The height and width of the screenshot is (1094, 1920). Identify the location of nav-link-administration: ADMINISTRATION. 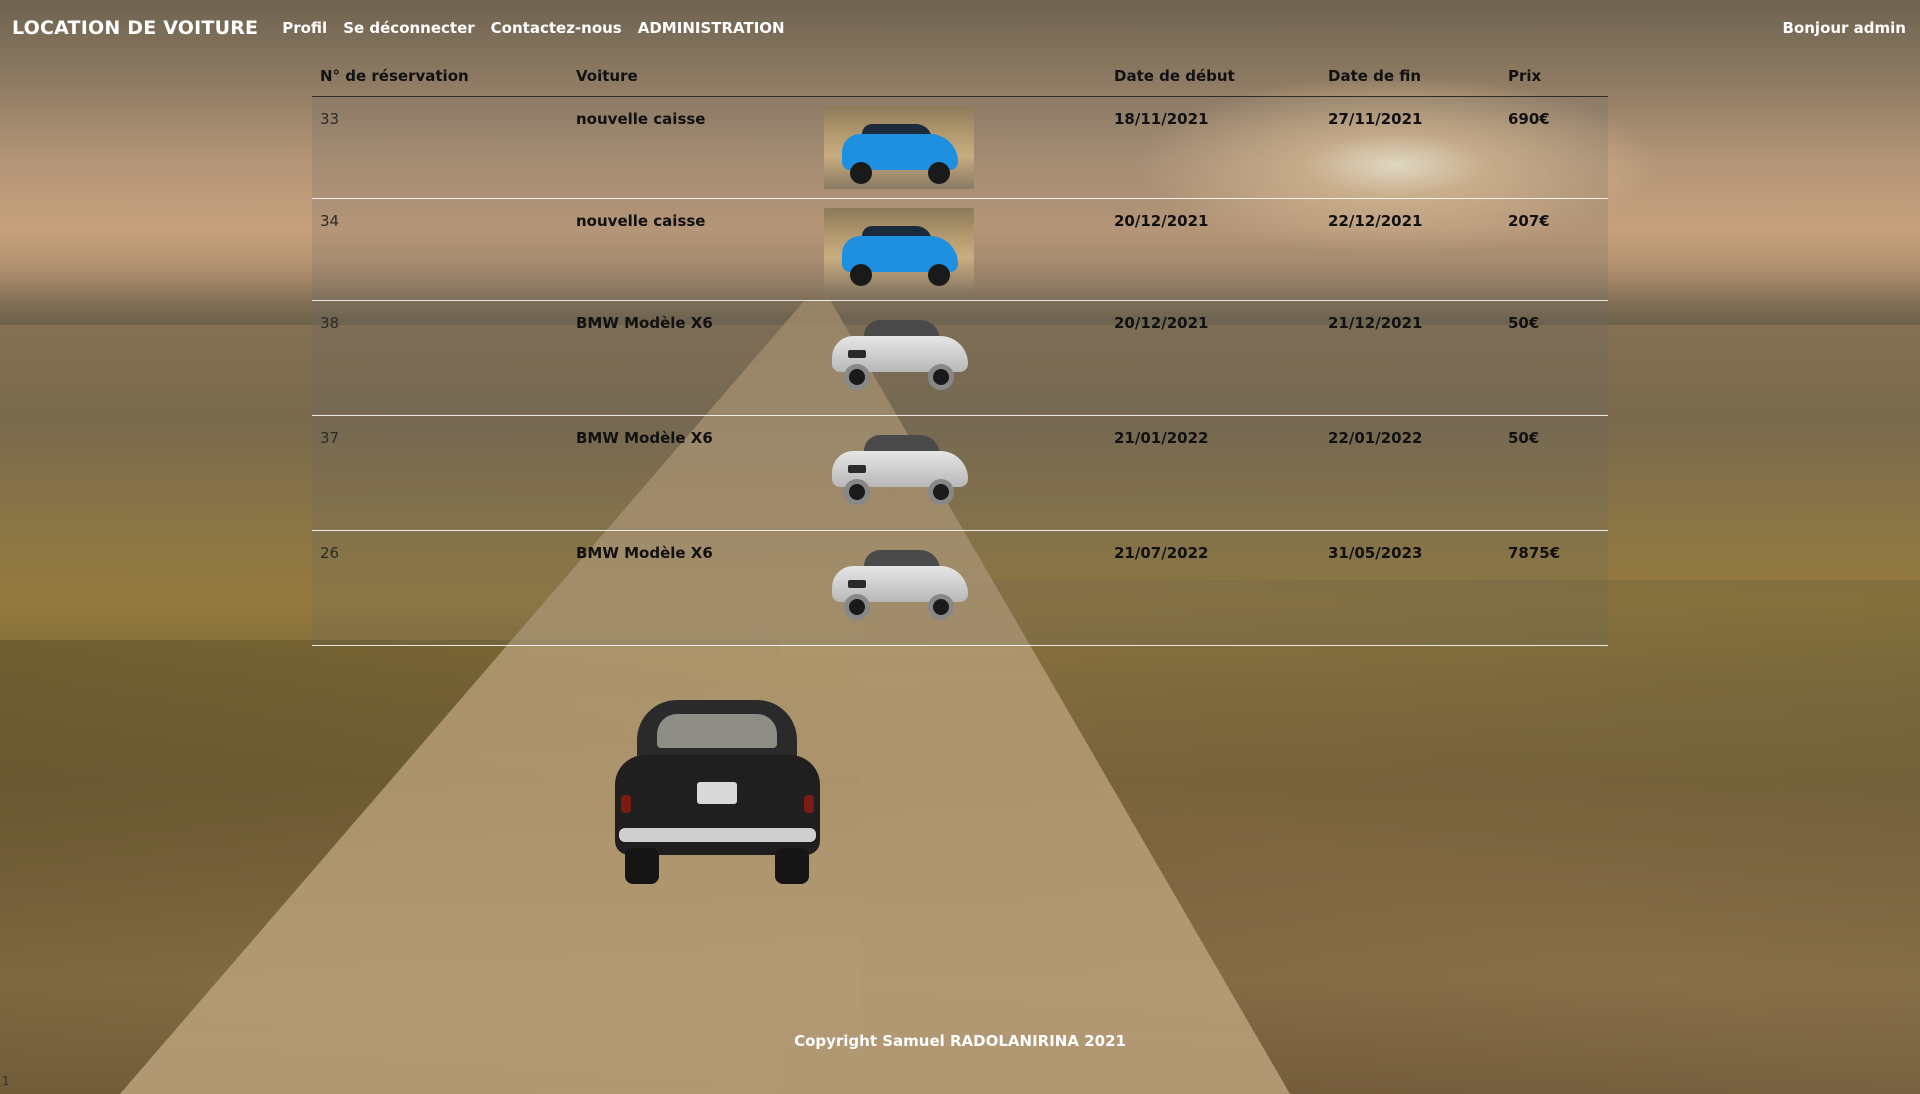
(711, 28).